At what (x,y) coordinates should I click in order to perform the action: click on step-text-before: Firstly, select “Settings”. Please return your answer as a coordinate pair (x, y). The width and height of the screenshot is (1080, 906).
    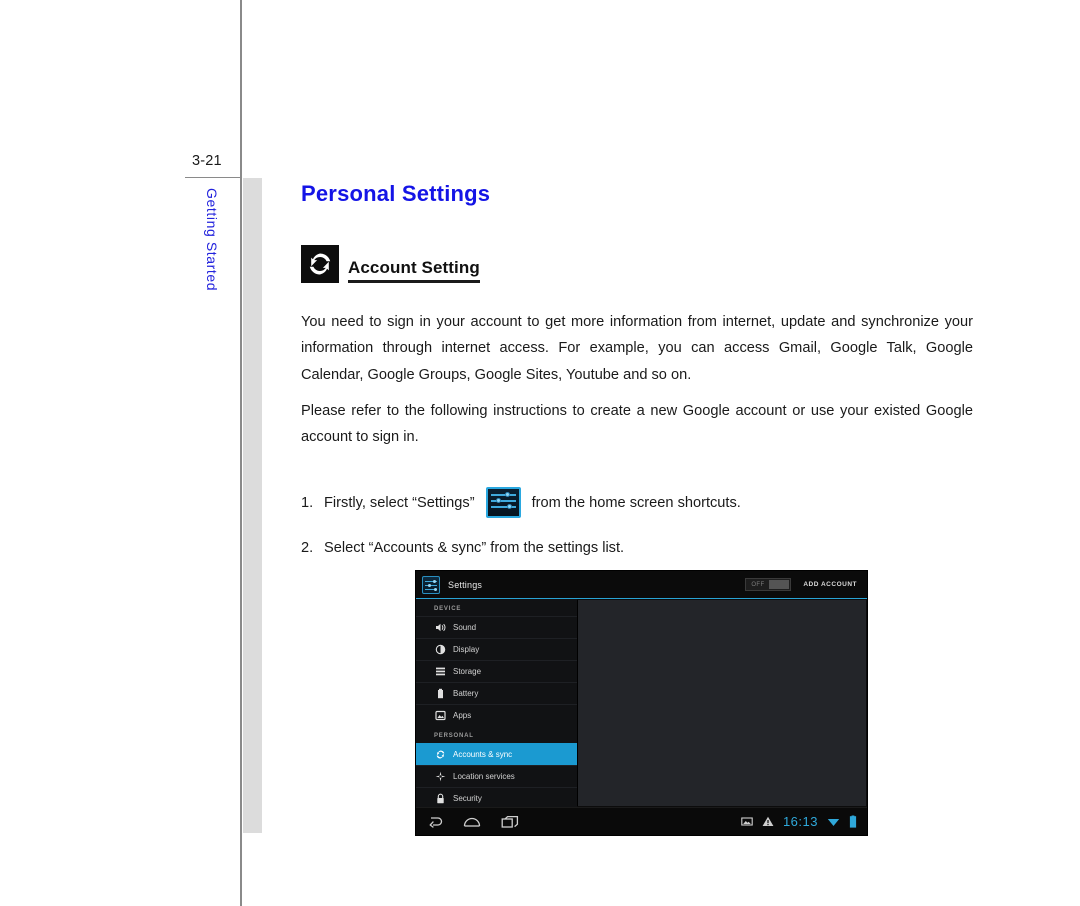
    Looking at the image, I should click on (399, 502).